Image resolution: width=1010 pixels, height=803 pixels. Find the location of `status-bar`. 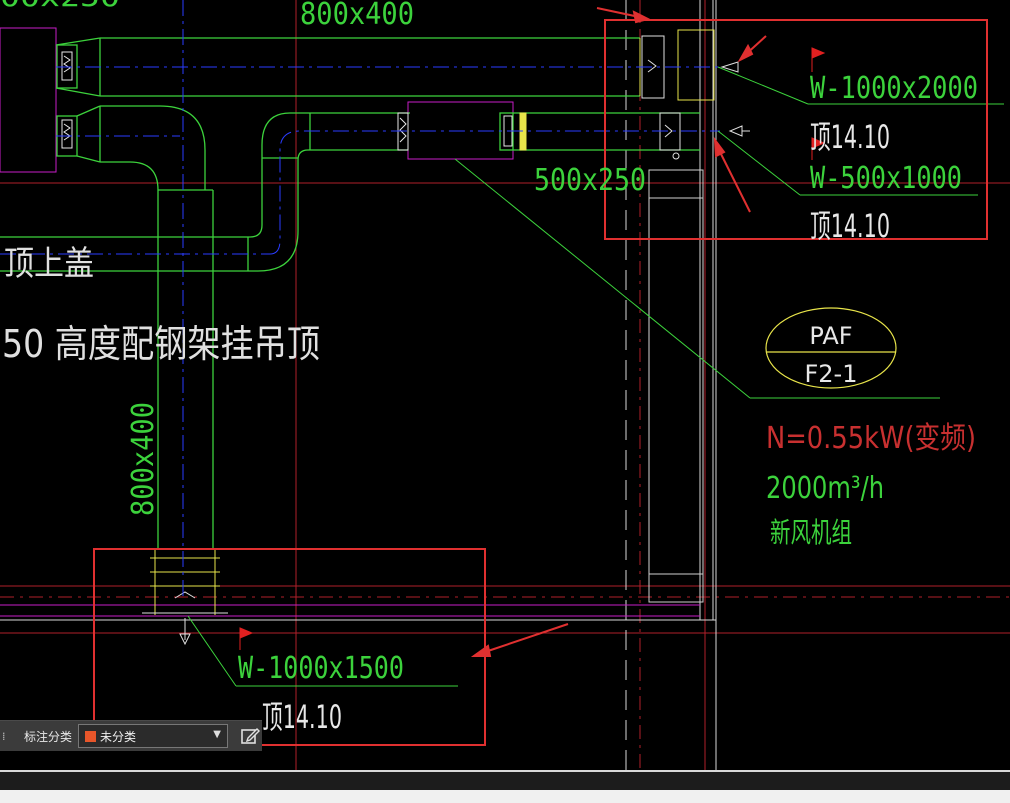

status-bar is located at coordinates (505, 786).